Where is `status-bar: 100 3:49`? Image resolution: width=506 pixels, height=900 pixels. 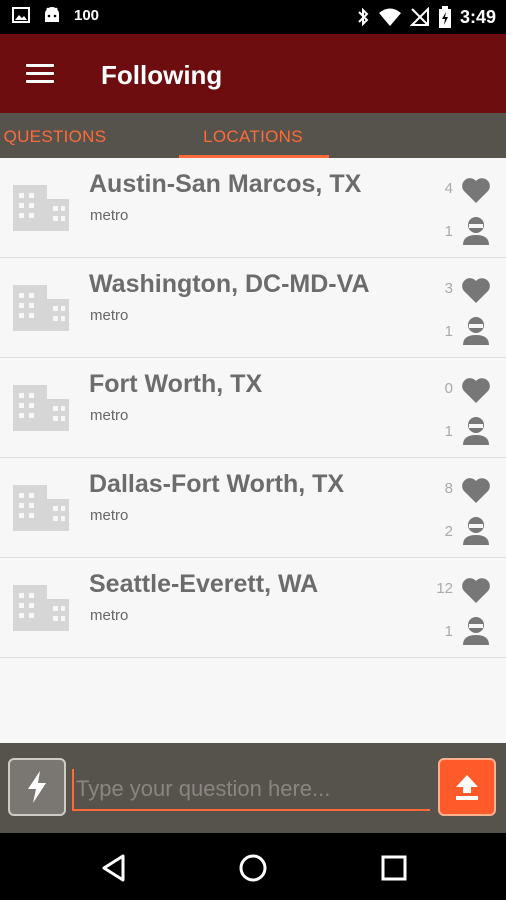
status-bar: 100 3:49 is located at coordinates (253, 17).